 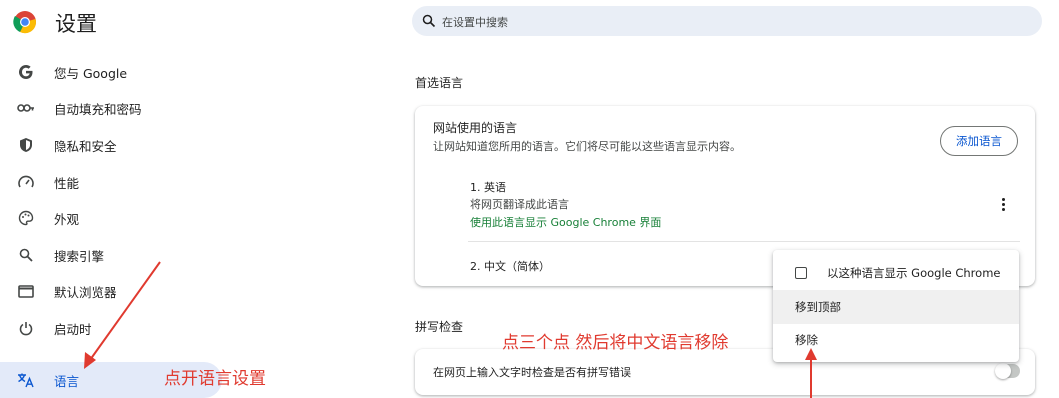 What do you see at coordinates (111, 218) in the screenshot?
I see `sidebar-item-appearance: 外观` at bounding box center [111, 218].